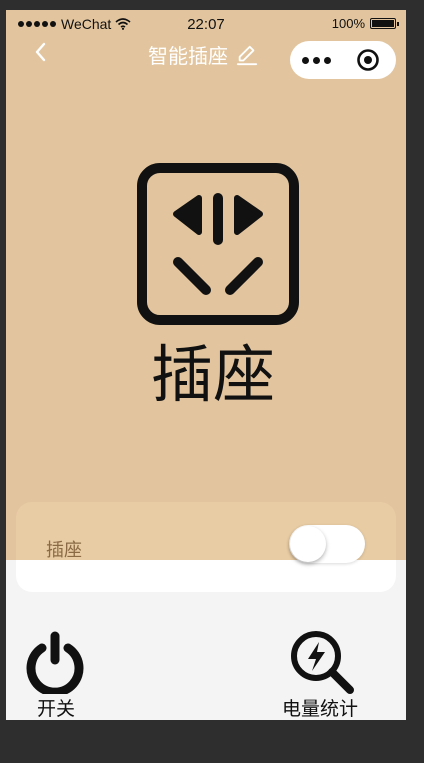 The image size is (424, 763). Describe the element at coordinates (247, 55) in the screenshot. I see `pencil-icon` at that location.